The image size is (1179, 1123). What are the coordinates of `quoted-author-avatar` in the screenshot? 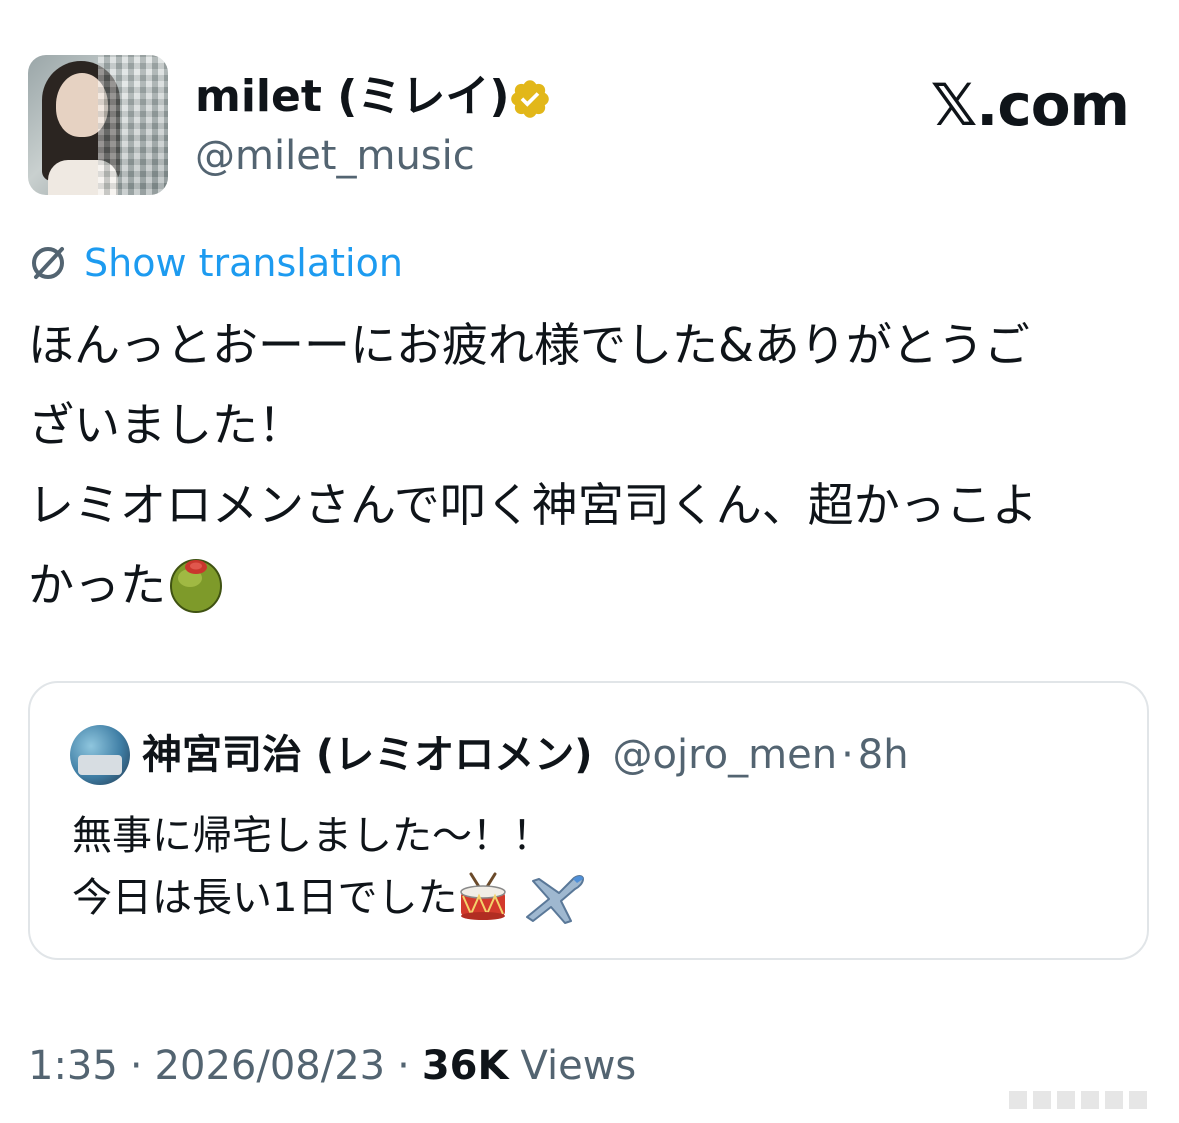 It's located at (100, 755).